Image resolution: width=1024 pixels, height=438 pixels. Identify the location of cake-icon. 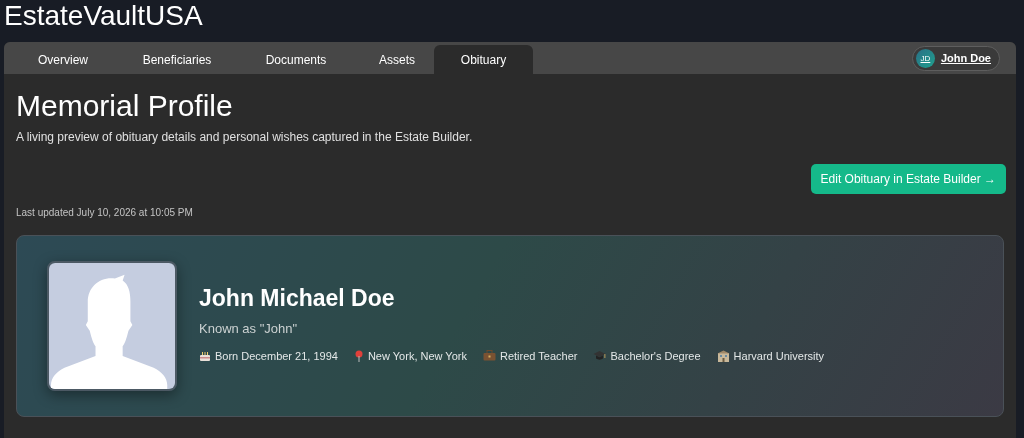
(205, 355).